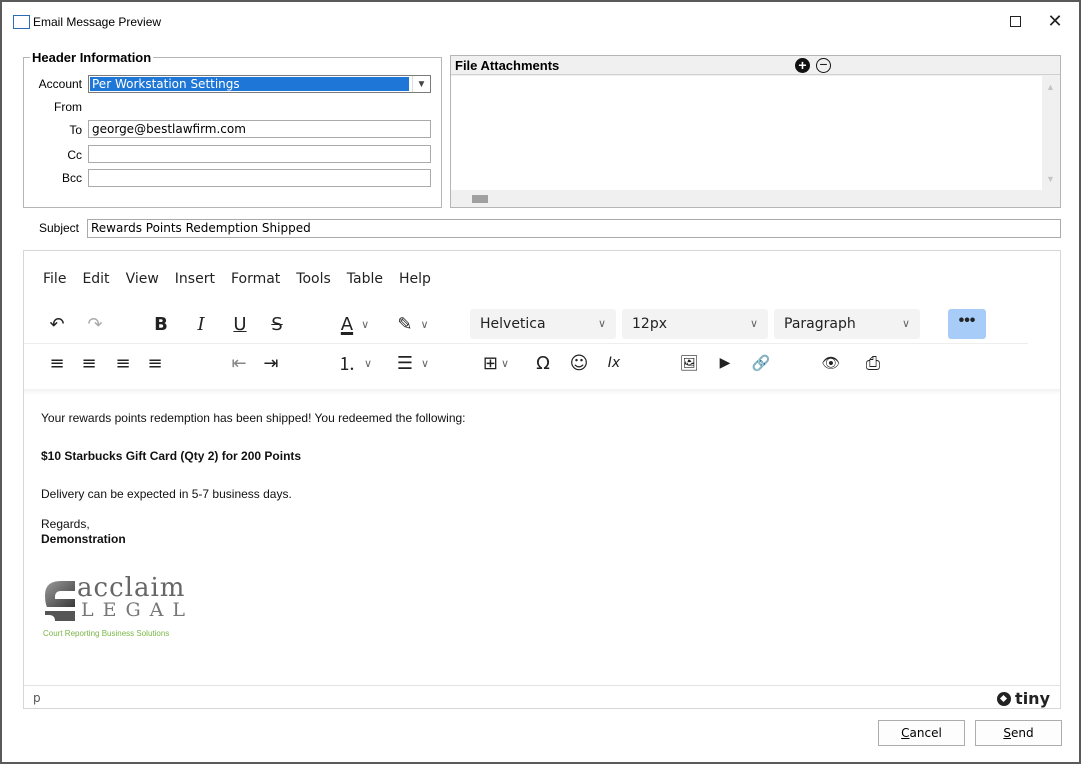  What do you see at coordinates (259, 178) in the screenshot?
I see `bcc-field` at bounding box center [259, 178].